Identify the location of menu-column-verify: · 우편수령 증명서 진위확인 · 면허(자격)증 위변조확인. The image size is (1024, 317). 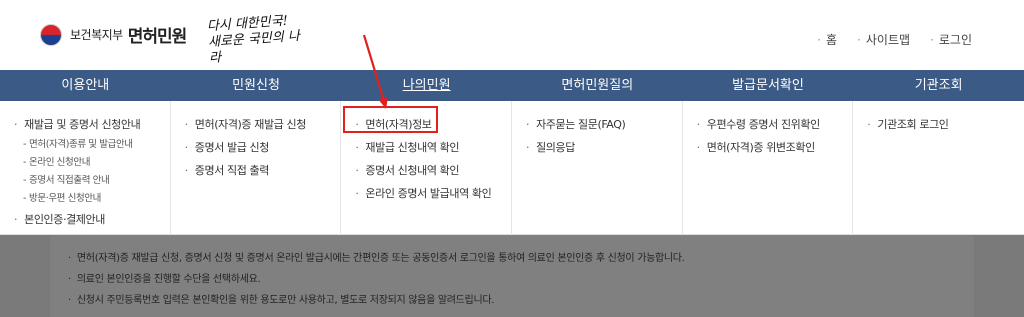
(768, 168).